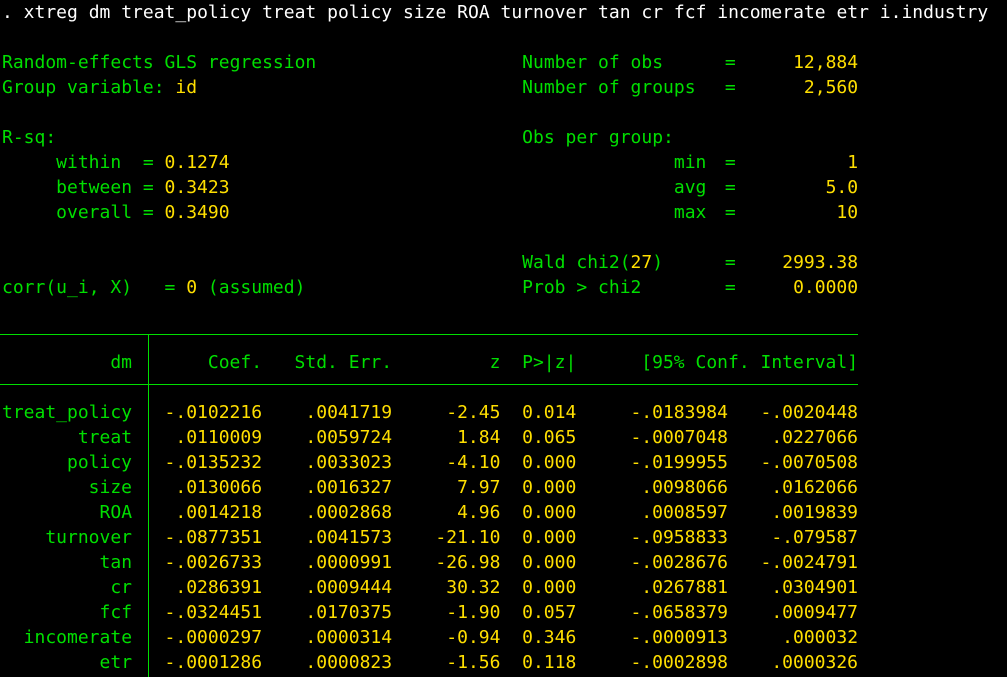 The height and width of the screenshot is (677, 1007). Describe the element at coordinates (641, 262) in the screenshot. I see `wald-df: 27` at that location.